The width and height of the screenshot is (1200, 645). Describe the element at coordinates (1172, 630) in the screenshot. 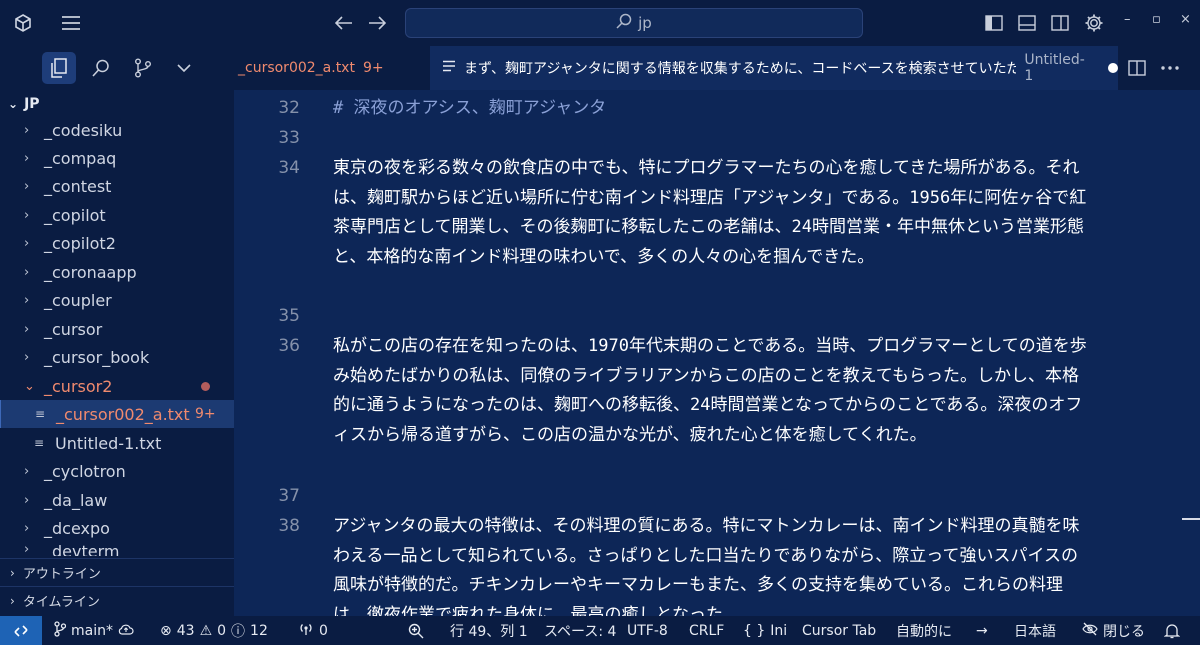

I see `notifications-bell-icon` at that location.